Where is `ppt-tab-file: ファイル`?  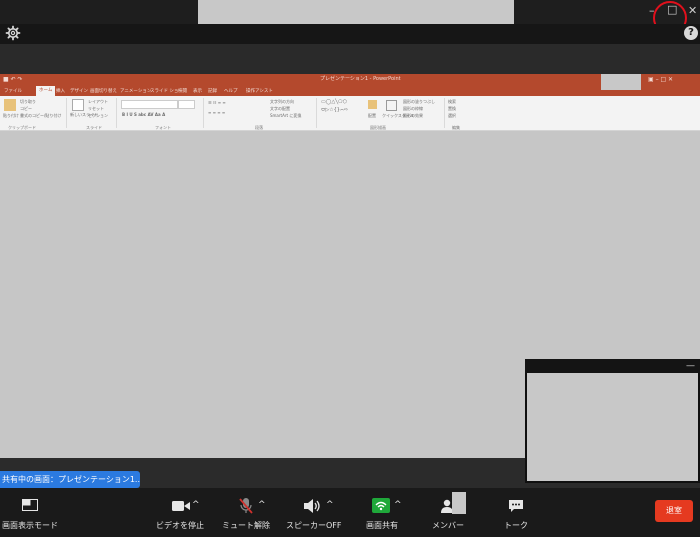 ppt-tab-file: ファイル is located at coordinates (13, 91).